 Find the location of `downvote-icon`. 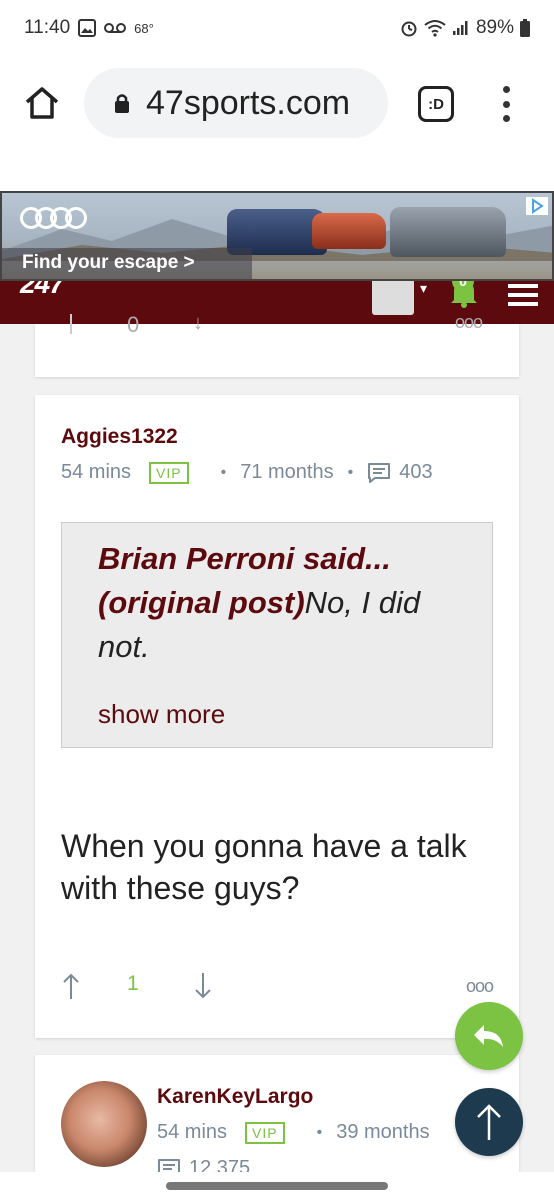

downvote-icon is located at coordinates (203, 986).